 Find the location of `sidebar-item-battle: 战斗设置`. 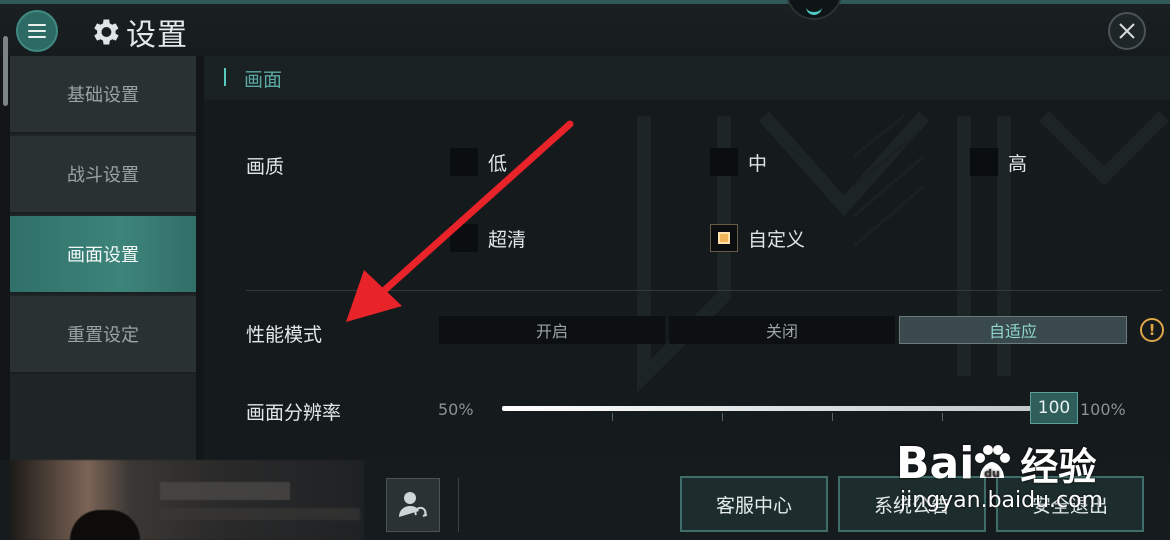

sidebar-item-battle: 战斗设置 is located at coordinates (103, 175).